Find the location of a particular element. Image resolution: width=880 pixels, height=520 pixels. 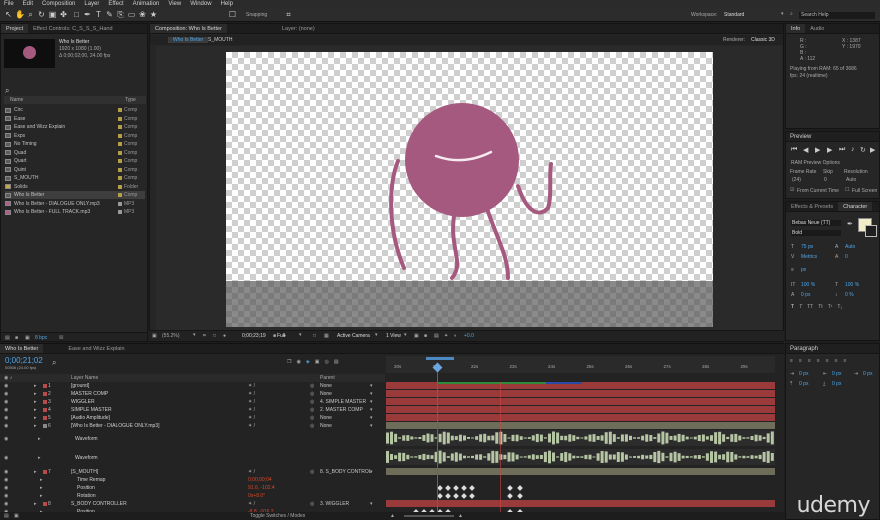

layer-name: MASTER COMP is located at coordinates (89, 394).